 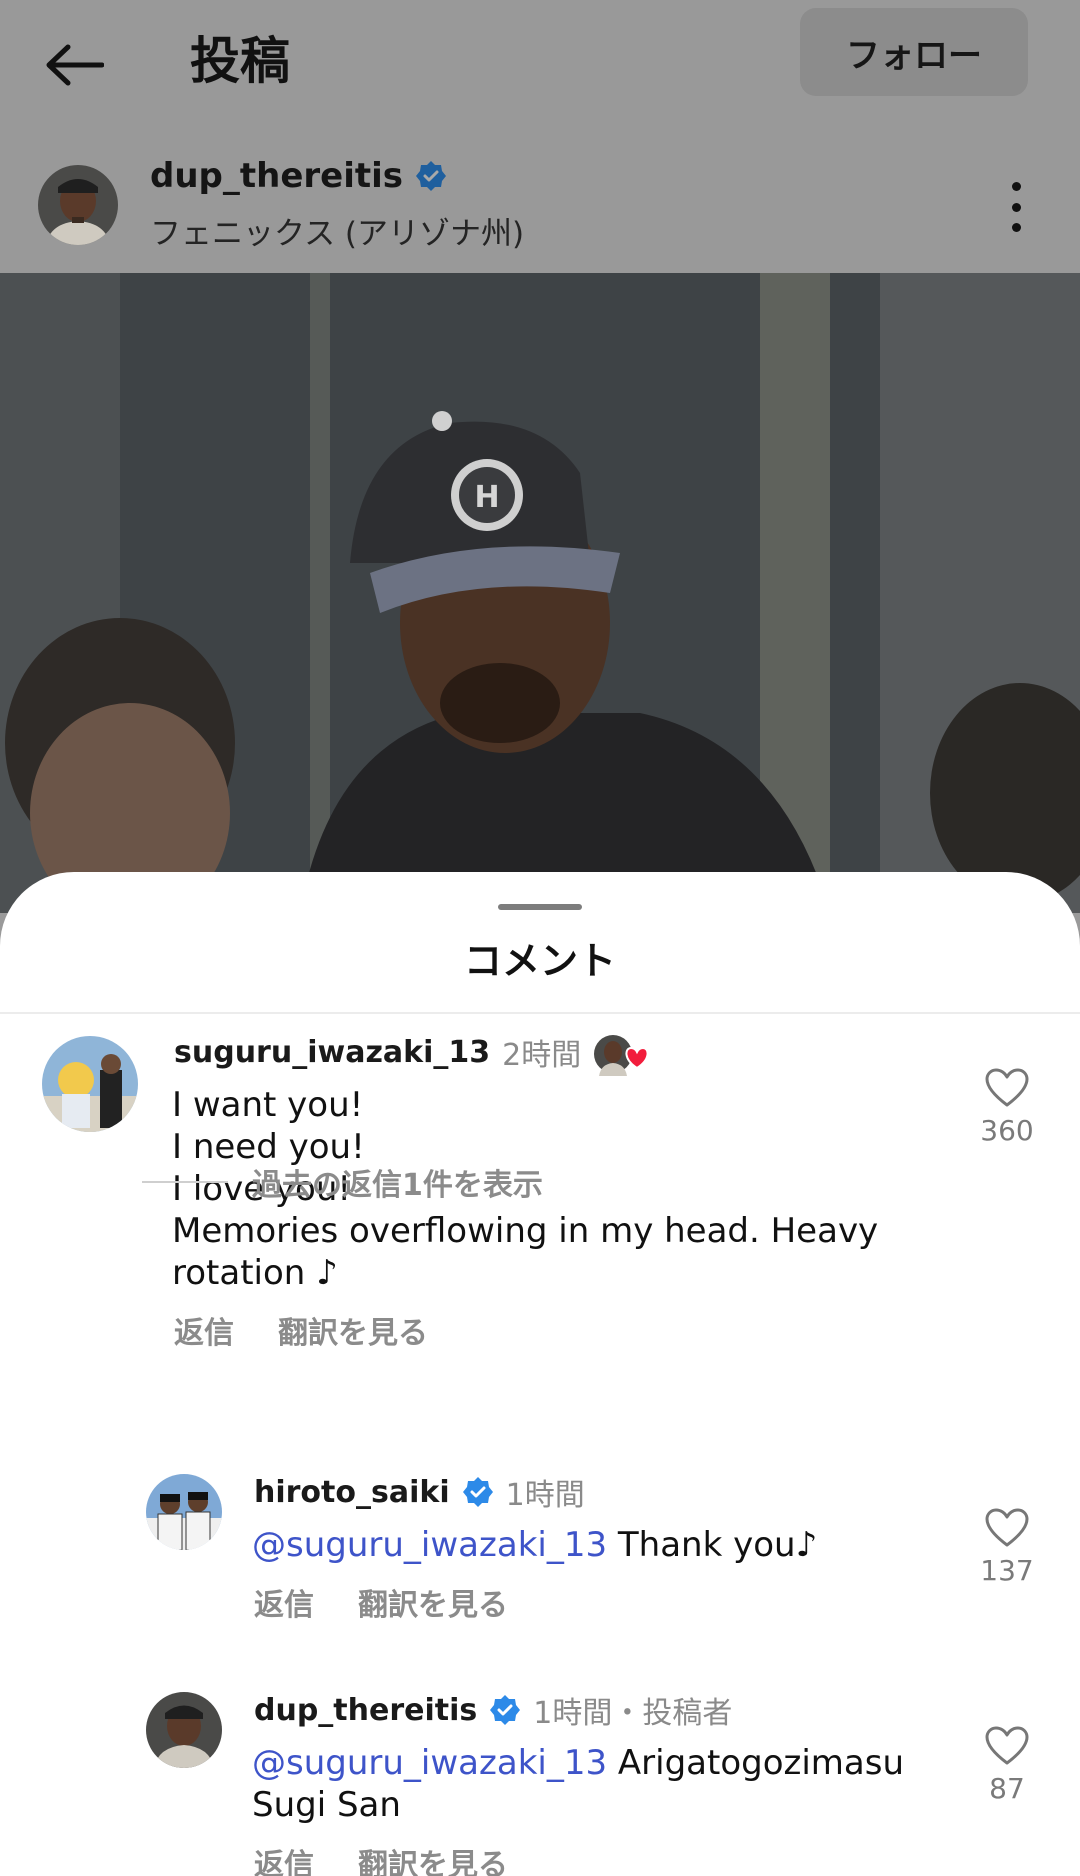 I want to click on comment-text: @suguru_iwazaki_13 Thank you♪, so click(x=602, y=1545).